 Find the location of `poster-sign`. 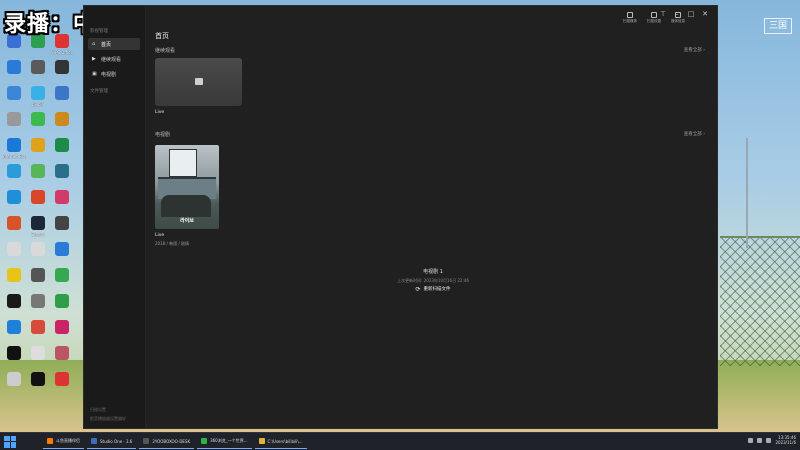

poster-sign is located at coordinates (183, 163).